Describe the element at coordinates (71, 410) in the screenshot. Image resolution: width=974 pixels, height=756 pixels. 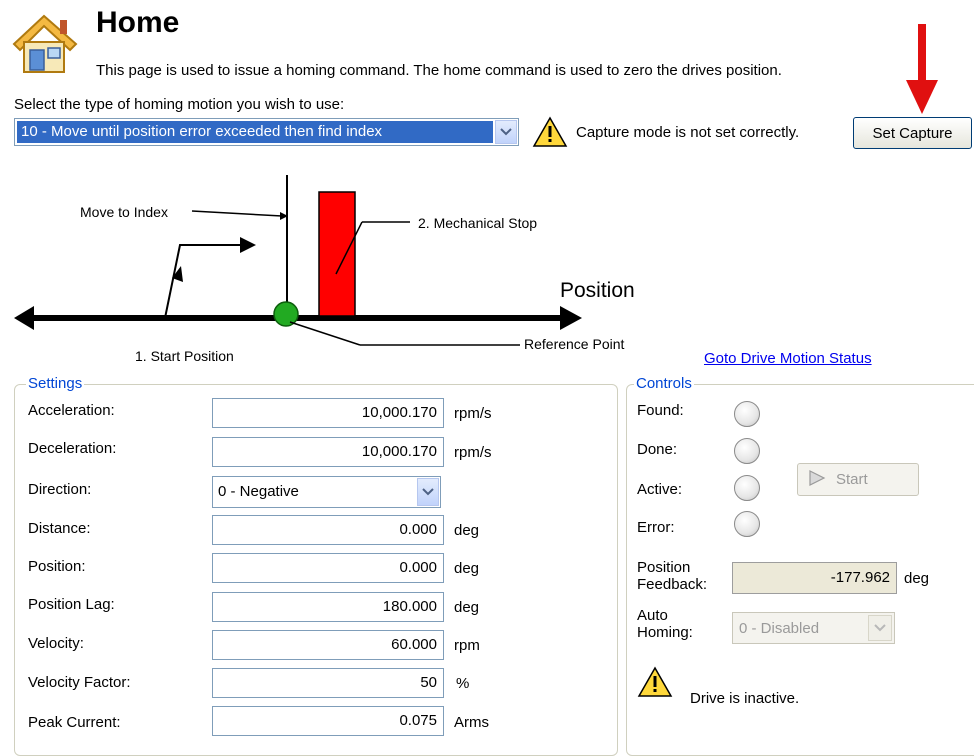
I see `acceleration-label: Acceleration:` at that location.